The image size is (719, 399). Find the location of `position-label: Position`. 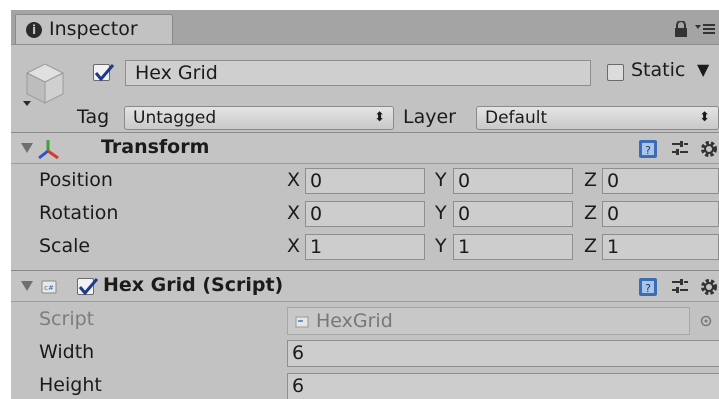

position-label: Position is located at coordinates (76, 180).